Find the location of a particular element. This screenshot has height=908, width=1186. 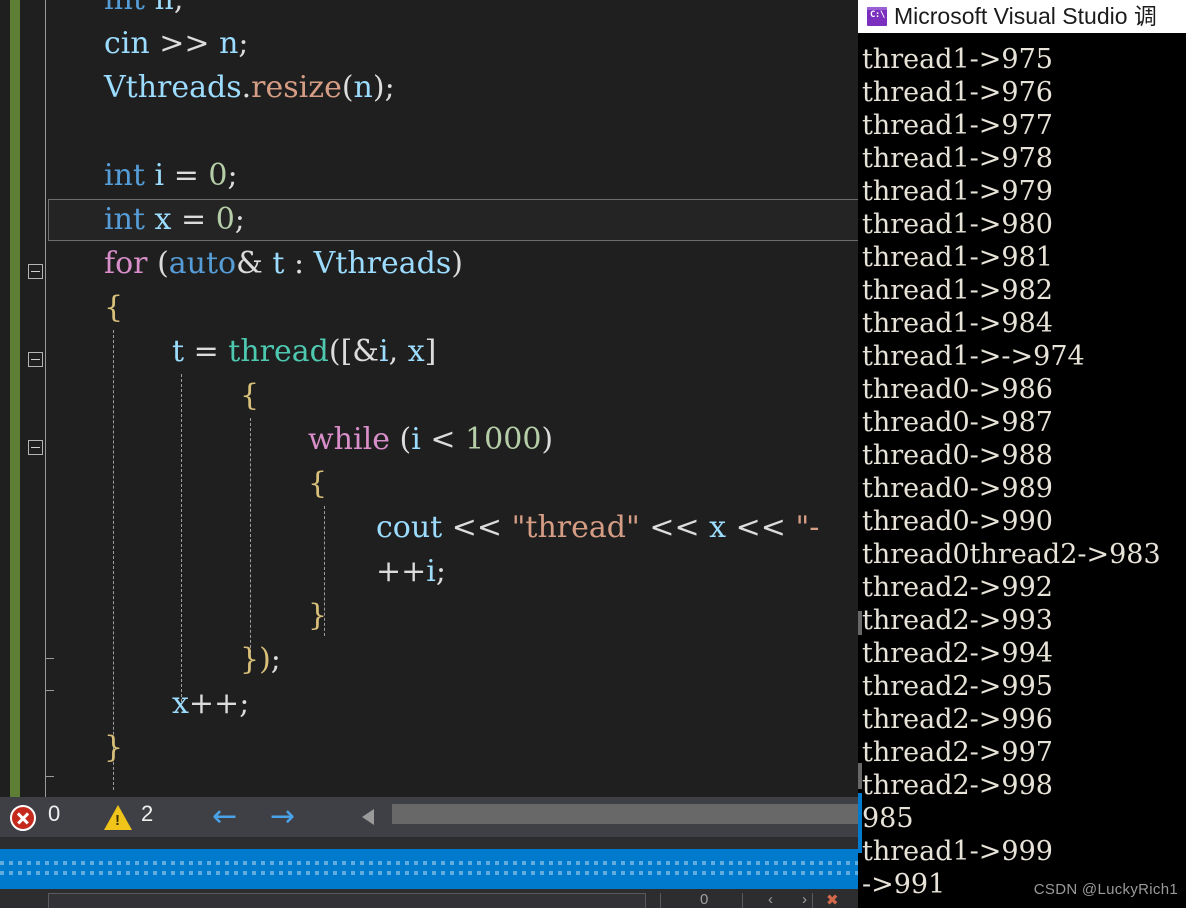

find-next-button: › is located at coordinates (804, 899).